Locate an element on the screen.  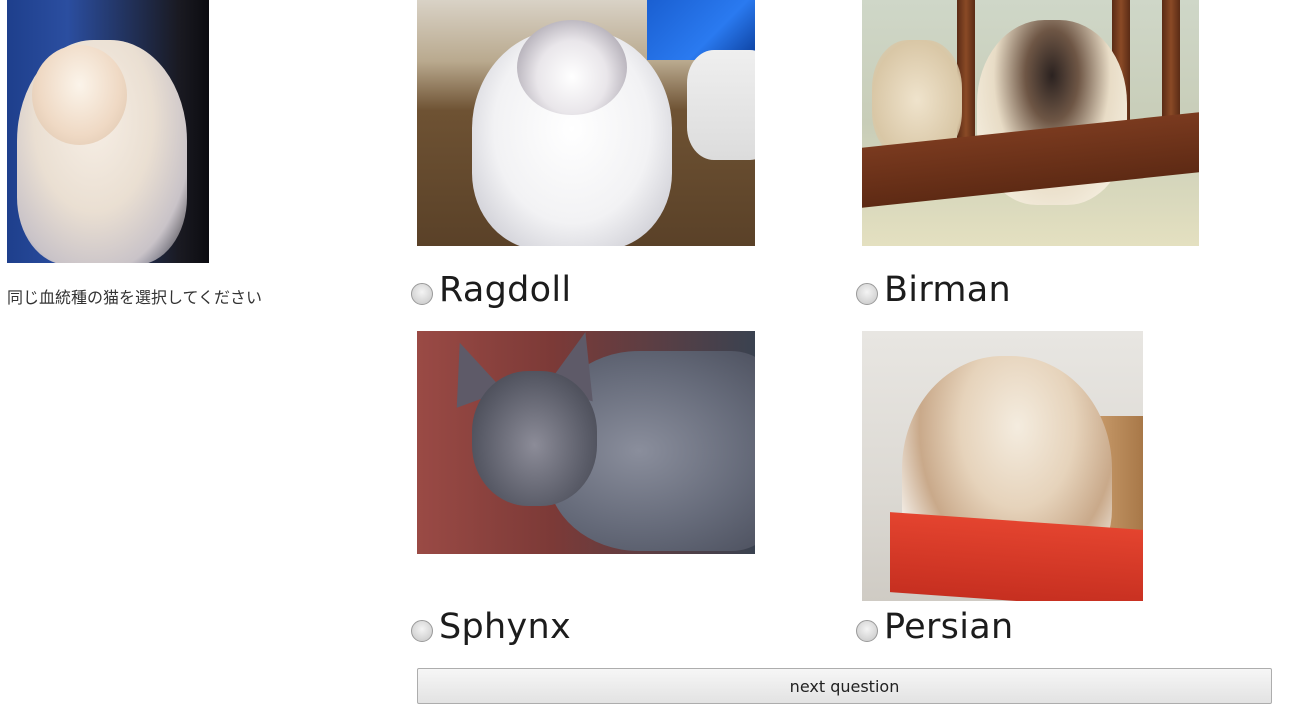
birman-cat-image is located at coordinates (1030, 123).